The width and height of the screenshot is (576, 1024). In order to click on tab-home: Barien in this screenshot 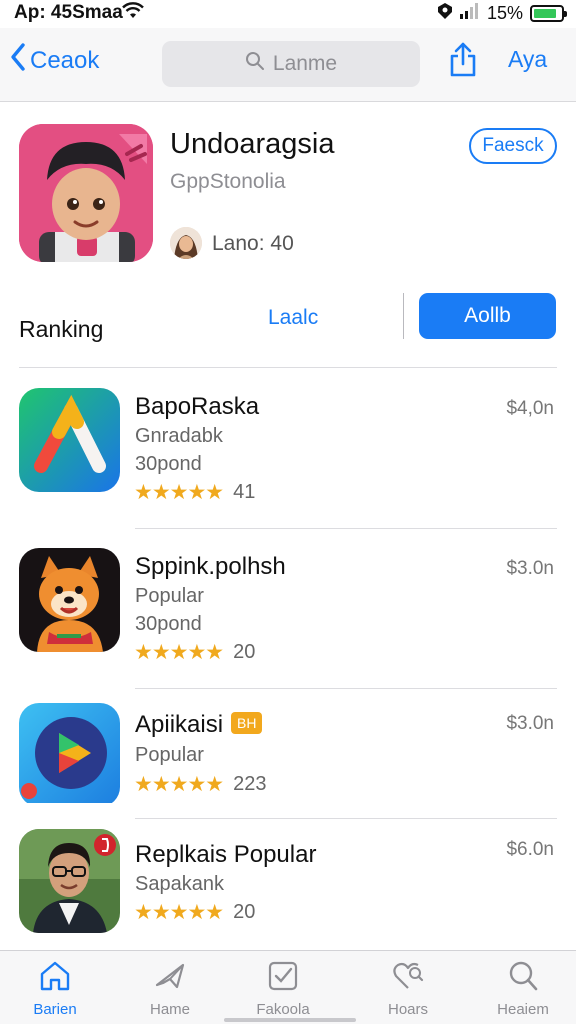, I will do `click(55, 988)`.